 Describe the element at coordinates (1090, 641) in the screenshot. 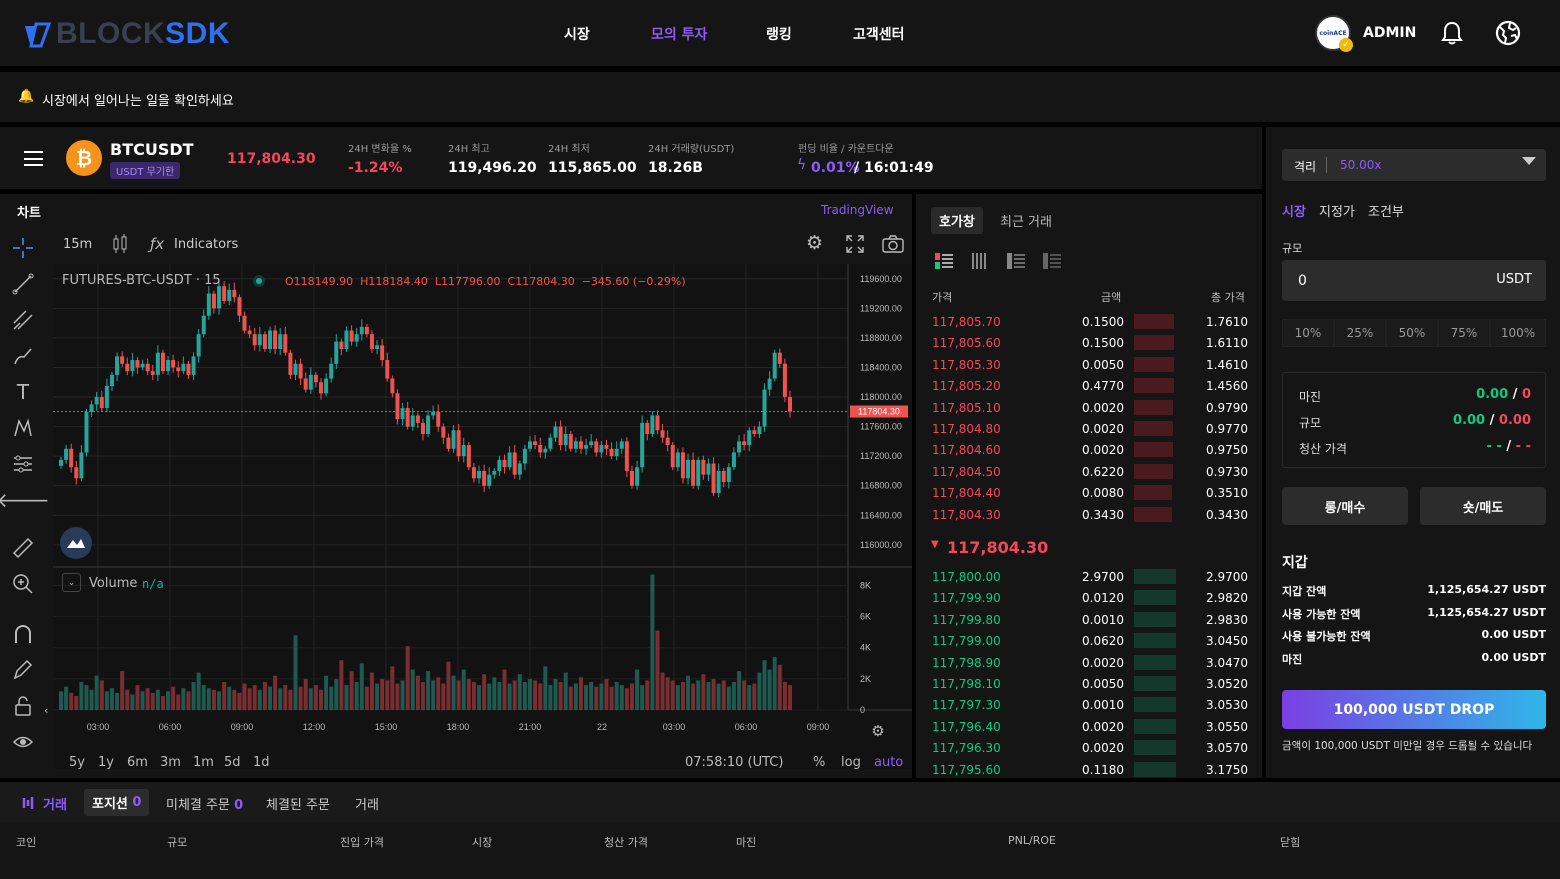

I see `bid-row: 117,799.00 0.0620 3.0450` at that location.